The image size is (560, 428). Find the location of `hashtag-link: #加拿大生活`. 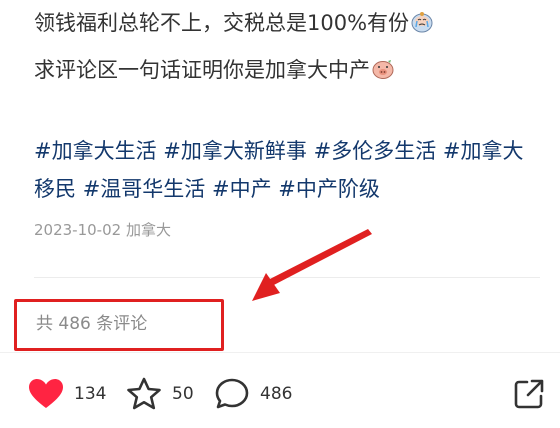

hashtag-link: #加拿大生活 is located at coordinates (95, 151).